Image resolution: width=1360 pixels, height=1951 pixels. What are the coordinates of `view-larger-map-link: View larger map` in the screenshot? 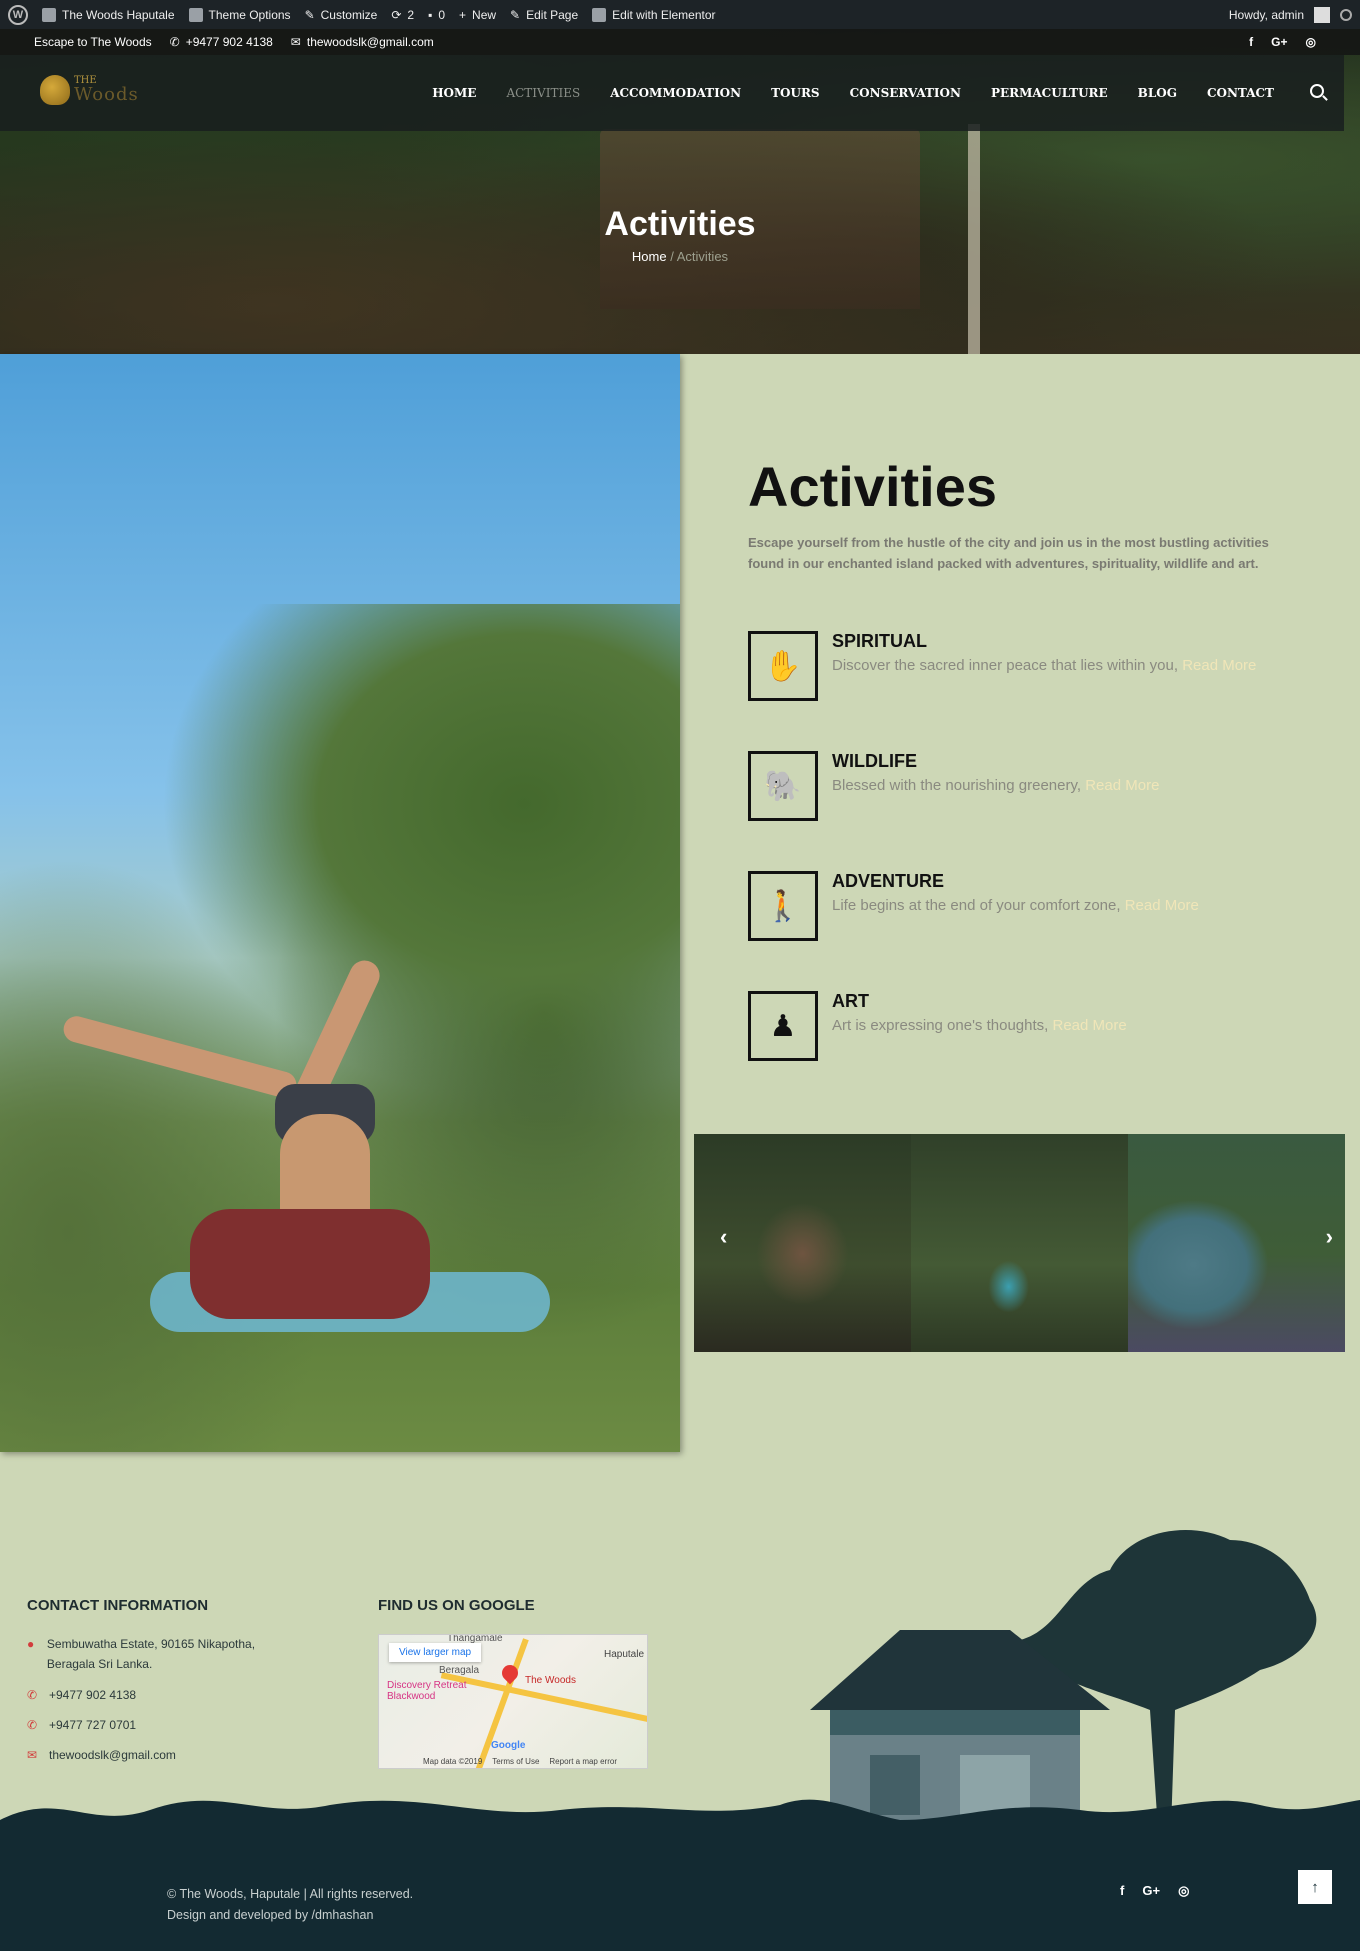 It's located at (435, 1652).